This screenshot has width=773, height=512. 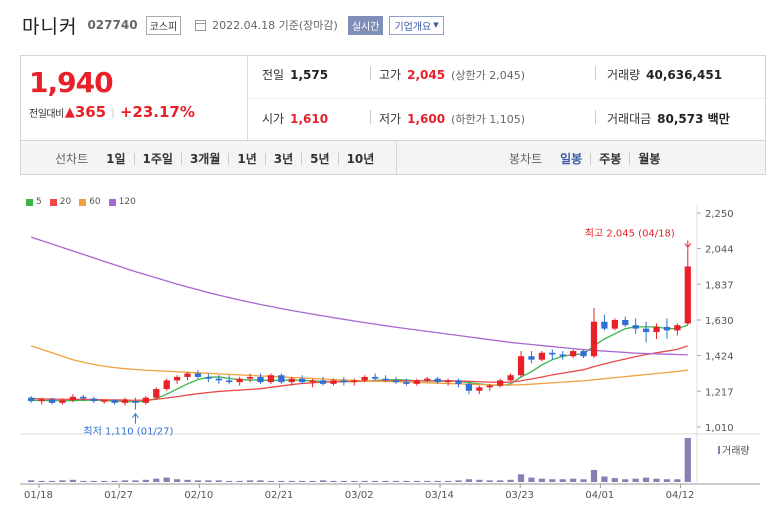 What do you see at coordinates (719, 214) in the screenshot?
I see `y-tick-label: 2,250` at bounding box center [719, 214].